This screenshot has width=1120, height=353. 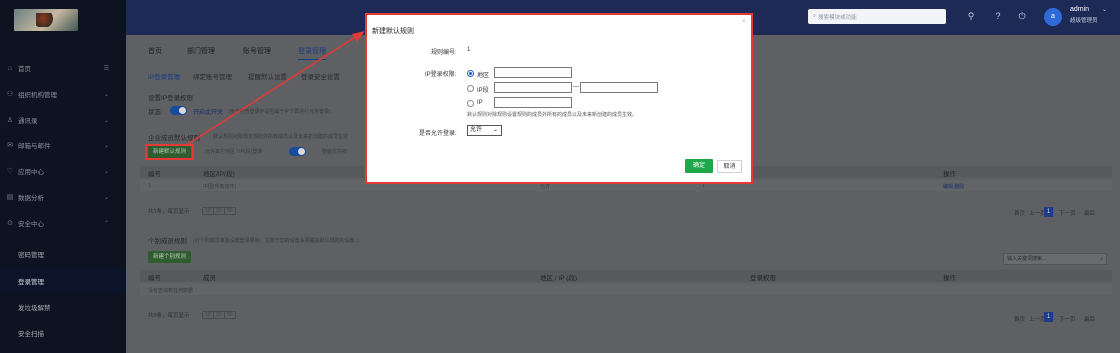 What do you see at coordinates (220, 187) in the screenshot?
I see `row-region: 中国(所有省市)` at bounding box center [220, 187].